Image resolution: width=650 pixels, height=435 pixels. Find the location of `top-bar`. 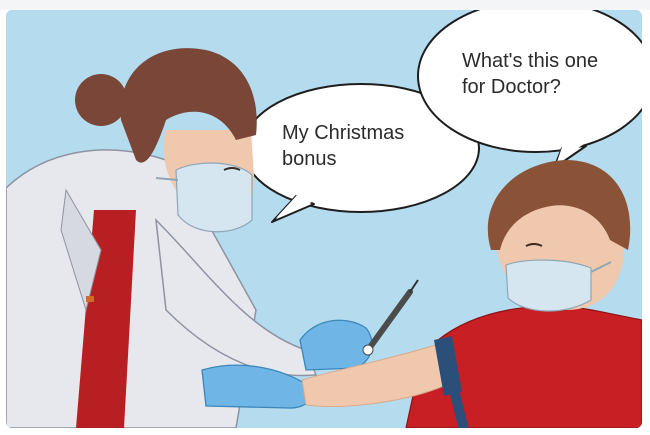

top-bar is located at coordinates (325, 5).